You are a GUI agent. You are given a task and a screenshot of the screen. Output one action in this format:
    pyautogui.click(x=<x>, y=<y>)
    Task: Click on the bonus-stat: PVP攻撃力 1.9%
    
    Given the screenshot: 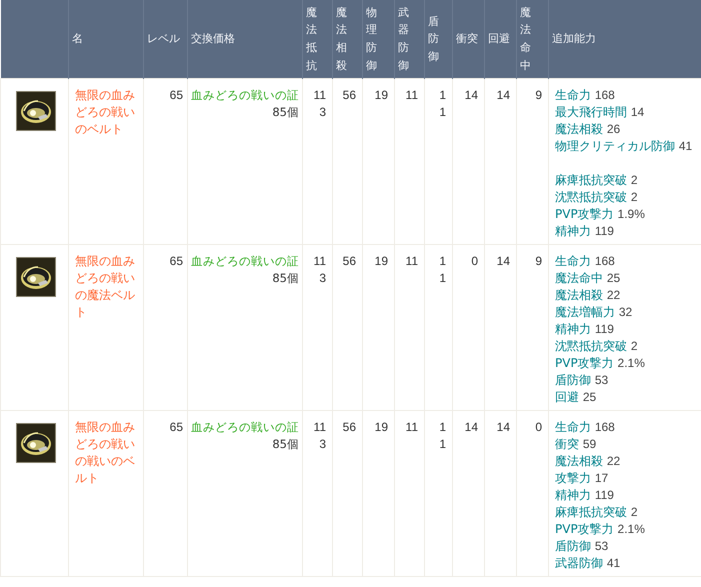 What is the action you would take?
    pyautogui.click(x=600, y=214)
    